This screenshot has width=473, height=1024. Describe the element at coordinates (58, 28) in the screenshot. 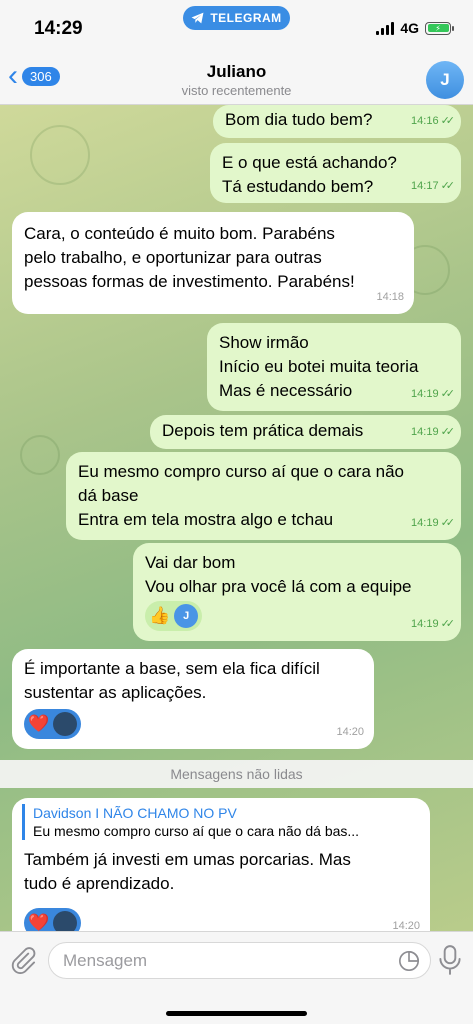

I see `status-time: 14:29` at that location.